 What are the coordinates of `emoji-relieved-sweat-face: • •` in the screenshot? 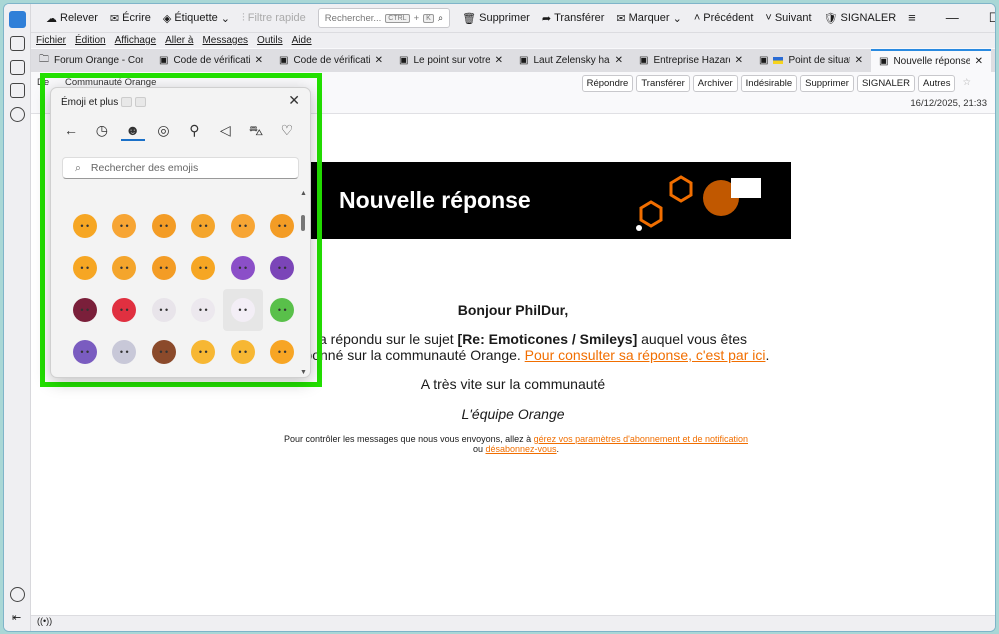 It's located at (164, 226).